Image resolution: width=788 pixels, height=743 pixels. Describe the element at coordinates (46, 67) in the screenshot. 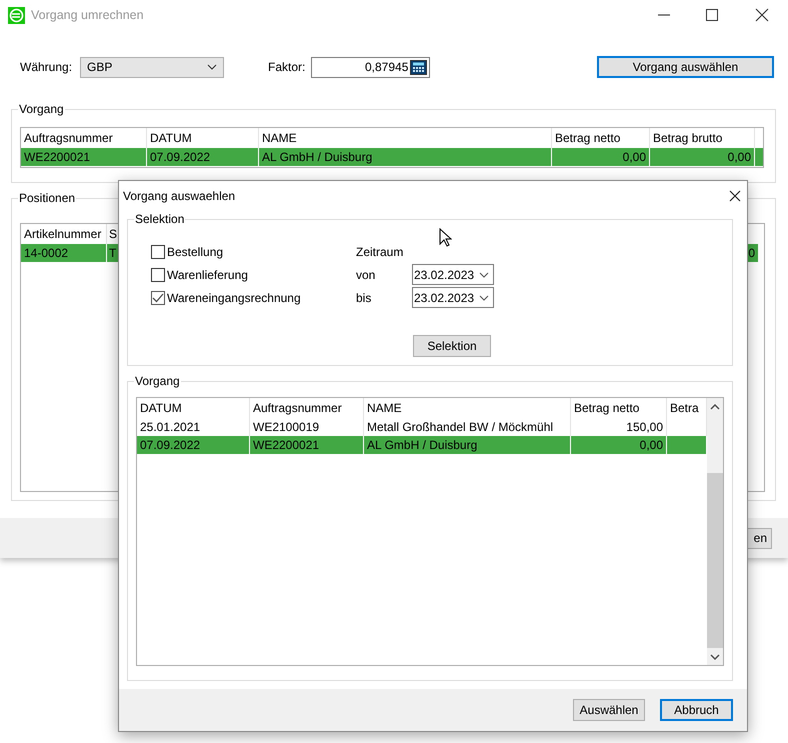

I see `currency-label: Währung:` at that location.